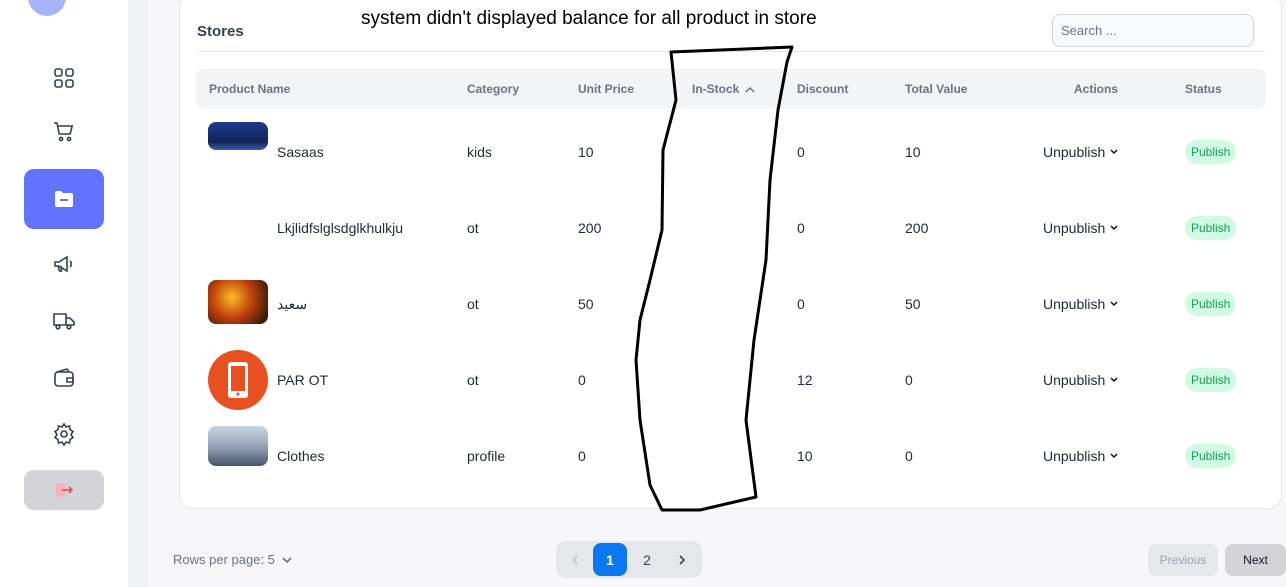  What do you see at coordinates (714, 278) in the screenshot?
I see `annotation-outline` at bounding box center [714, 278].